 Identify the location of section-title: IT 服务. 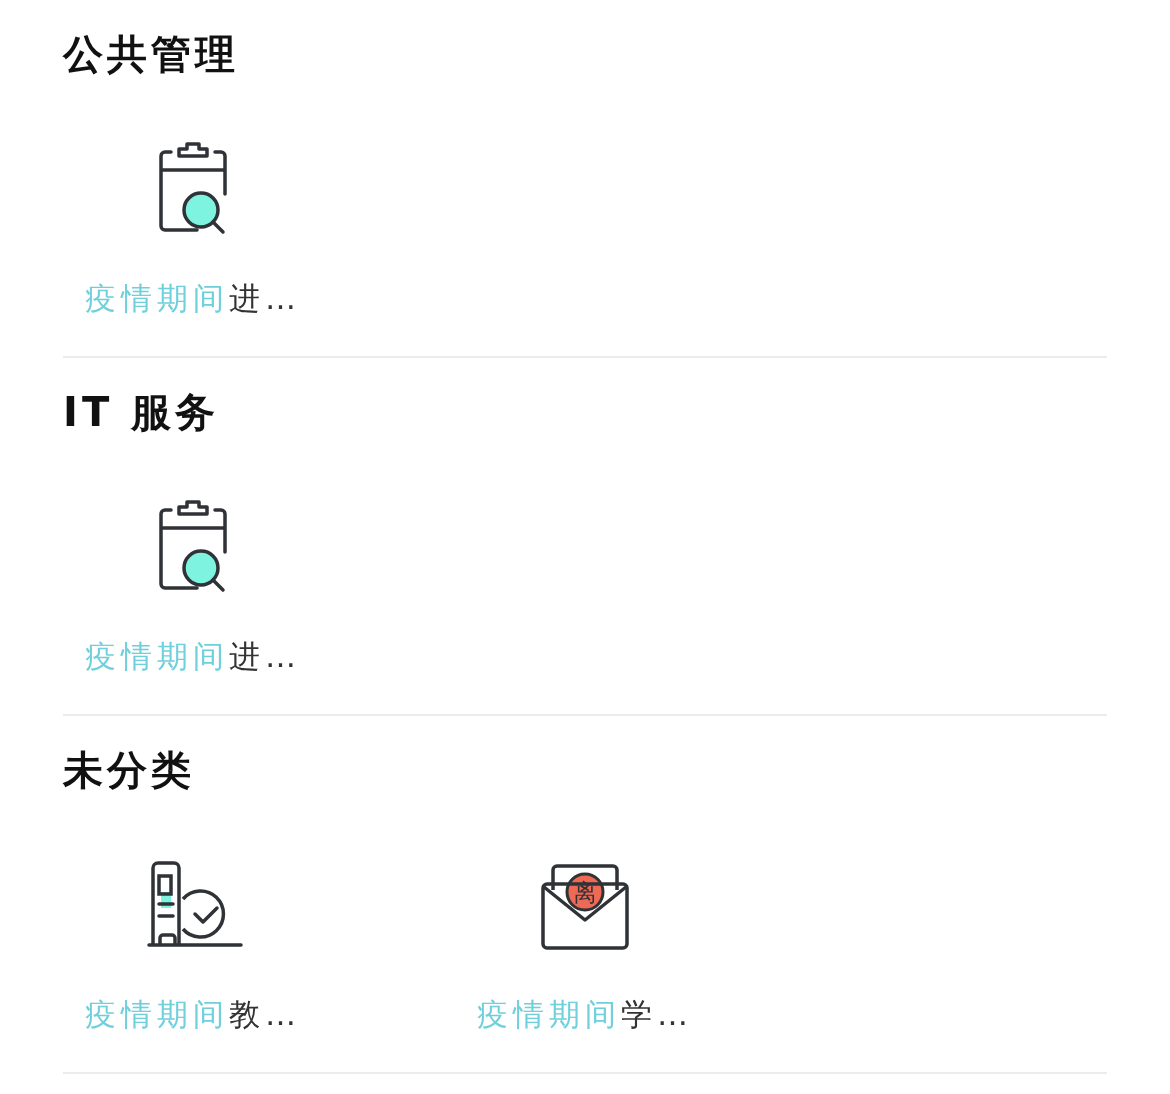
(142, 412).